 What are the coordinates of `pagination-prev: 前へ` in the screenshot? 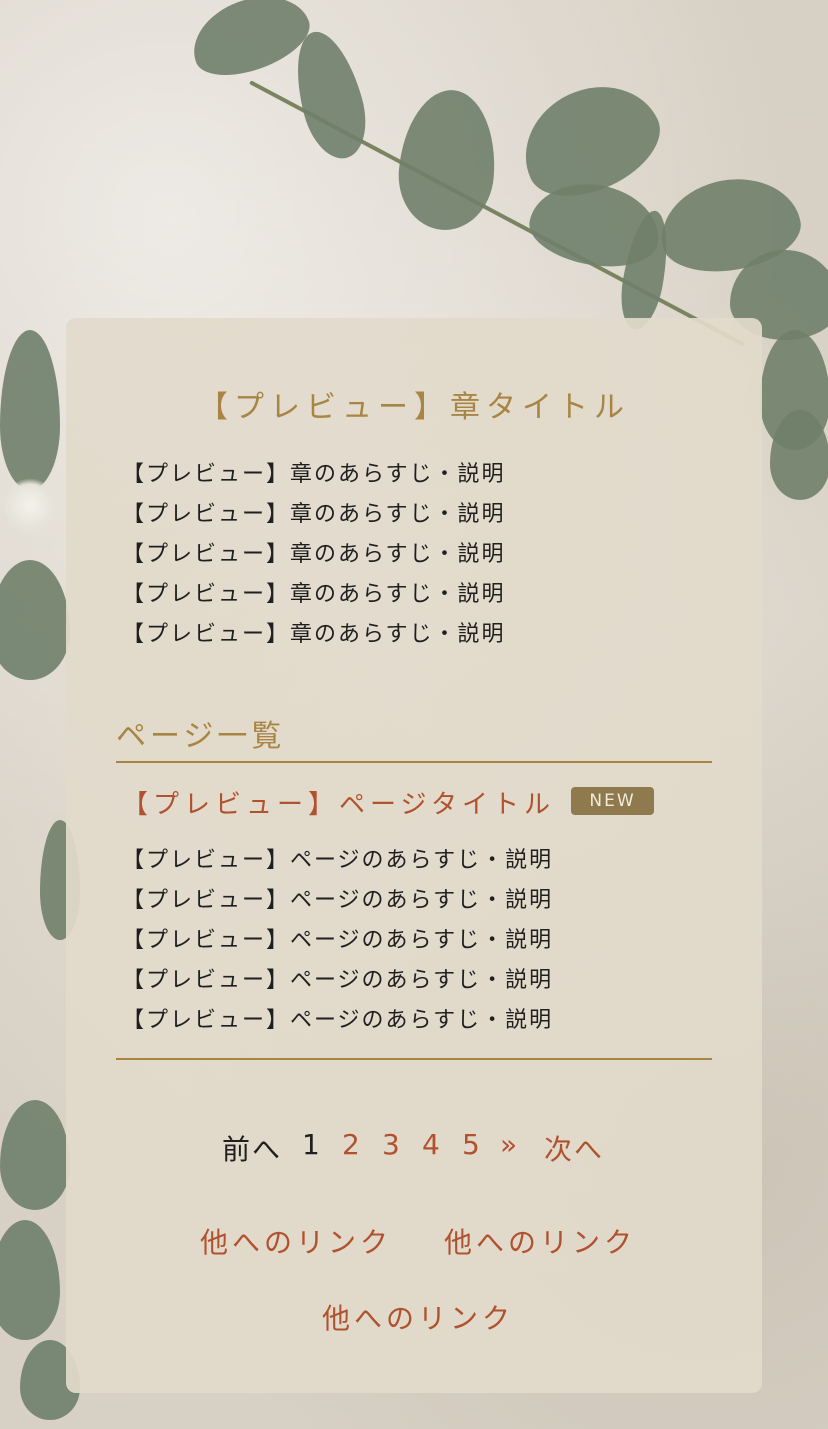 It's located at (252, 1148).